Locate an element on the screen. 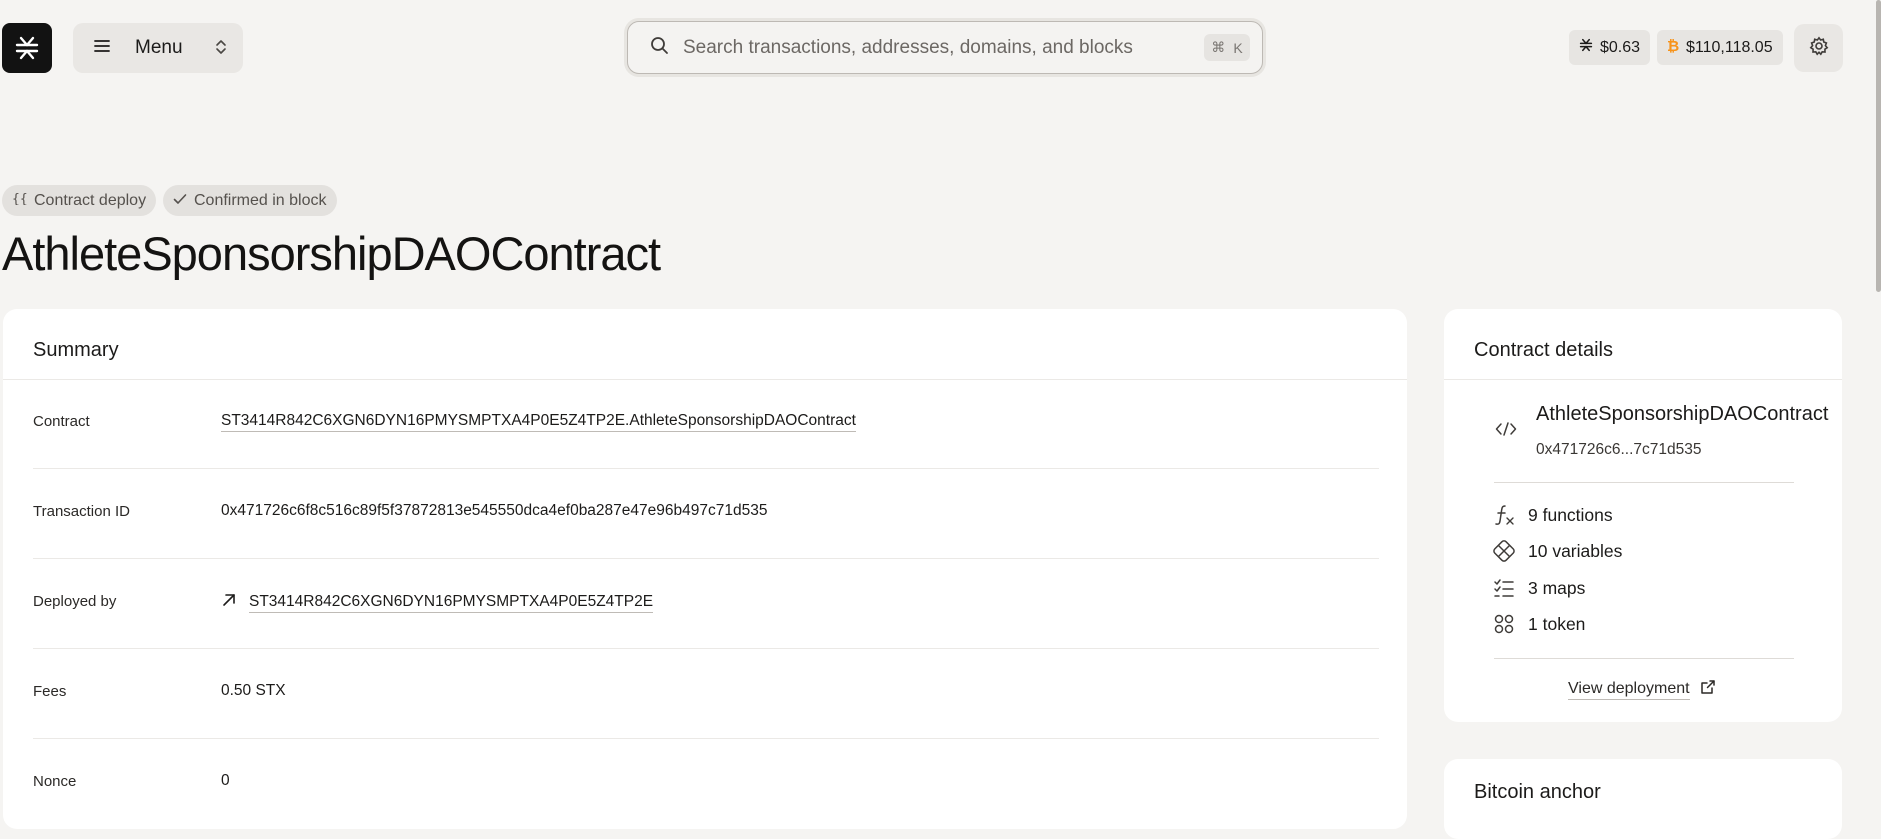  gear-icon is located at coordinates (1819, 48).